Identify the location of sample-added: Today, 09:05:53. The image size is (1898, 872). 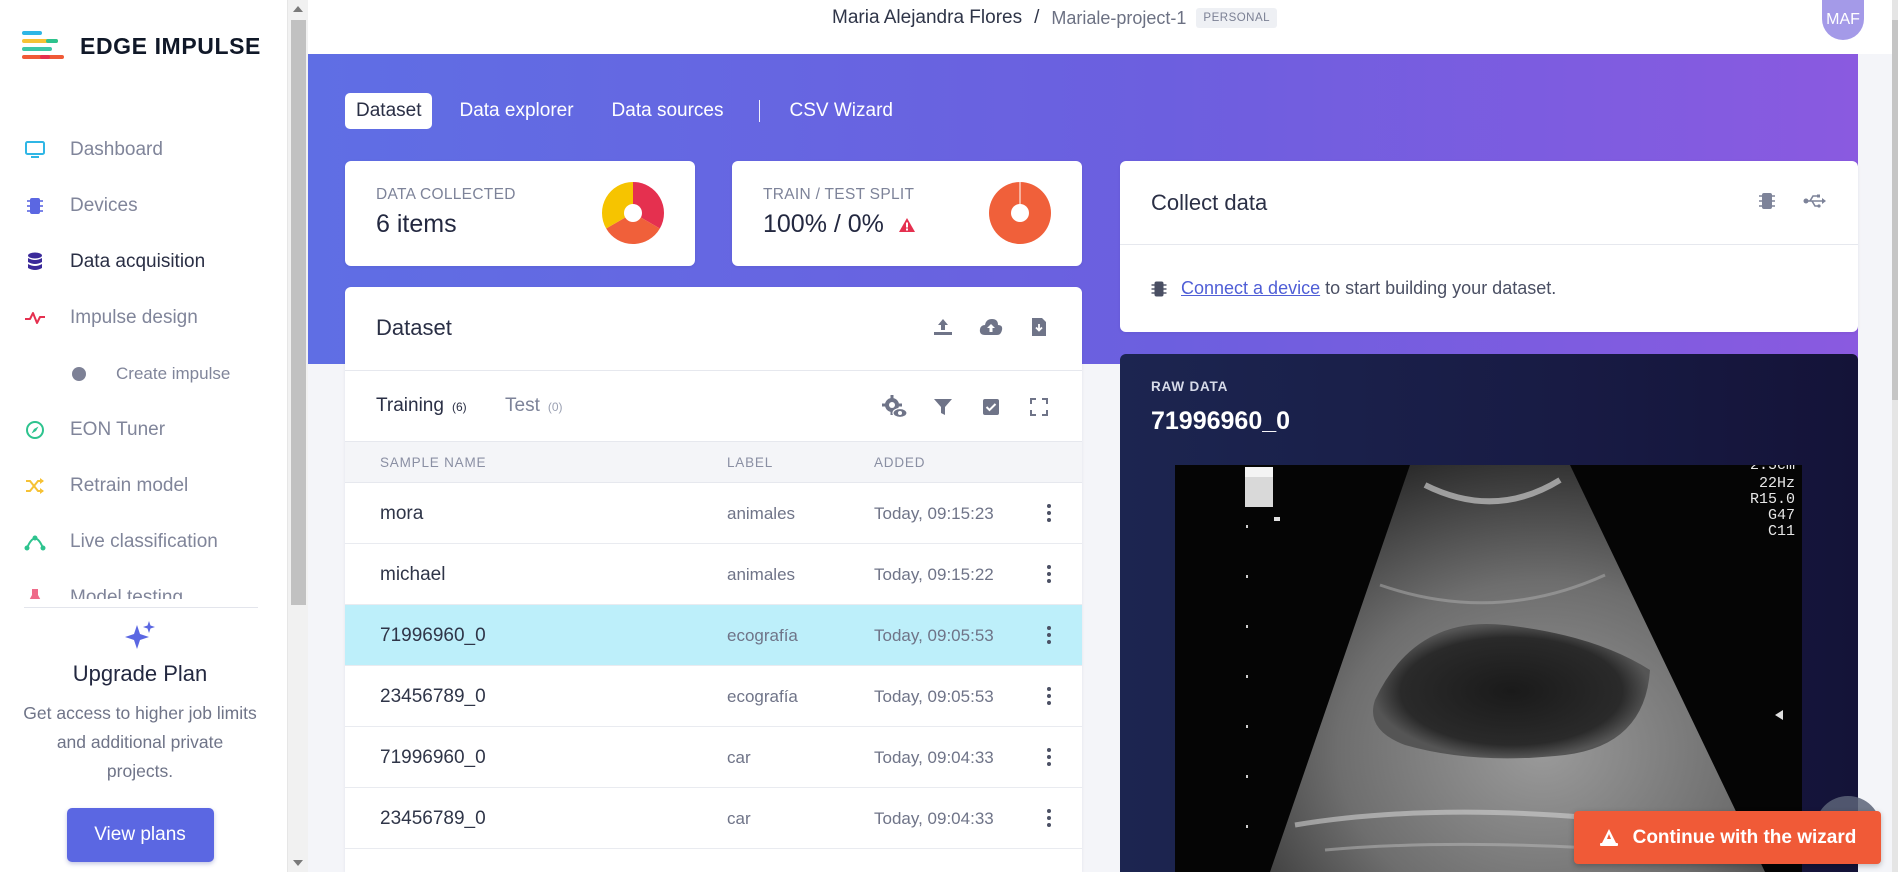
(934, 696).